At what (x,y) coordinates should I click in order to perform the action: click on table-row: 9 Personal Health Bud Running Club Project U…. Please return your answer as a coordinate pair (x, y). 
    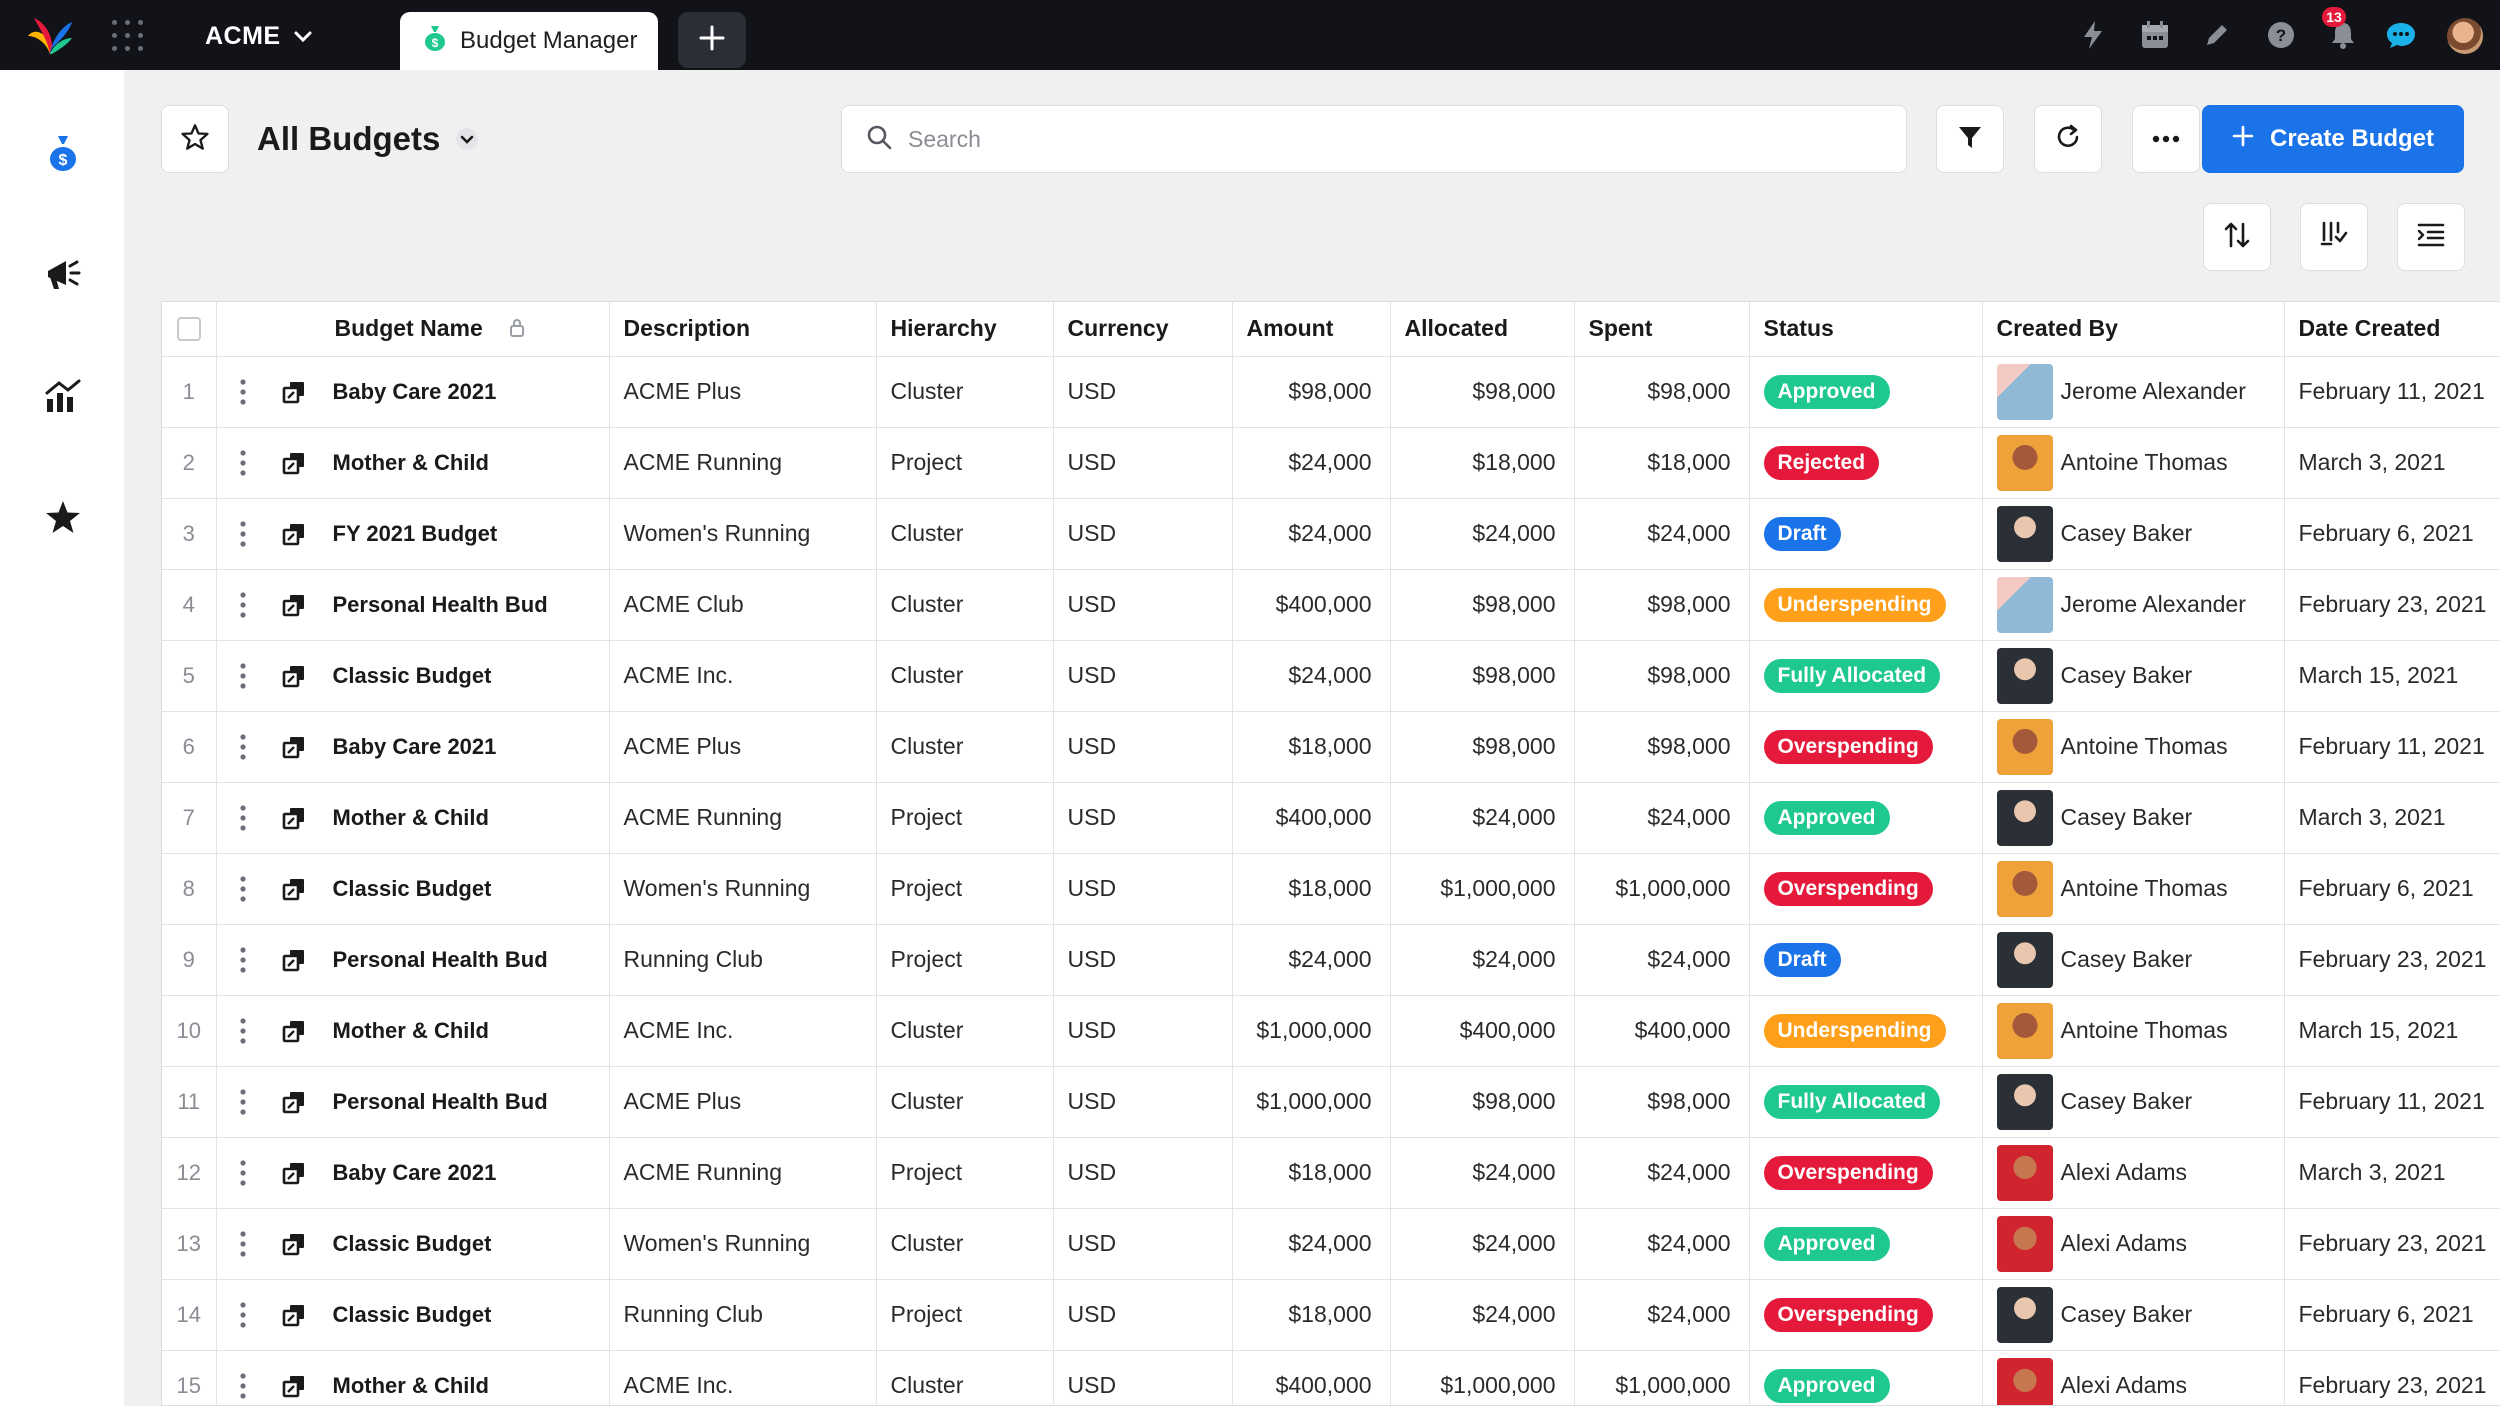
    Looking at the image, I should click on (1331, 960).